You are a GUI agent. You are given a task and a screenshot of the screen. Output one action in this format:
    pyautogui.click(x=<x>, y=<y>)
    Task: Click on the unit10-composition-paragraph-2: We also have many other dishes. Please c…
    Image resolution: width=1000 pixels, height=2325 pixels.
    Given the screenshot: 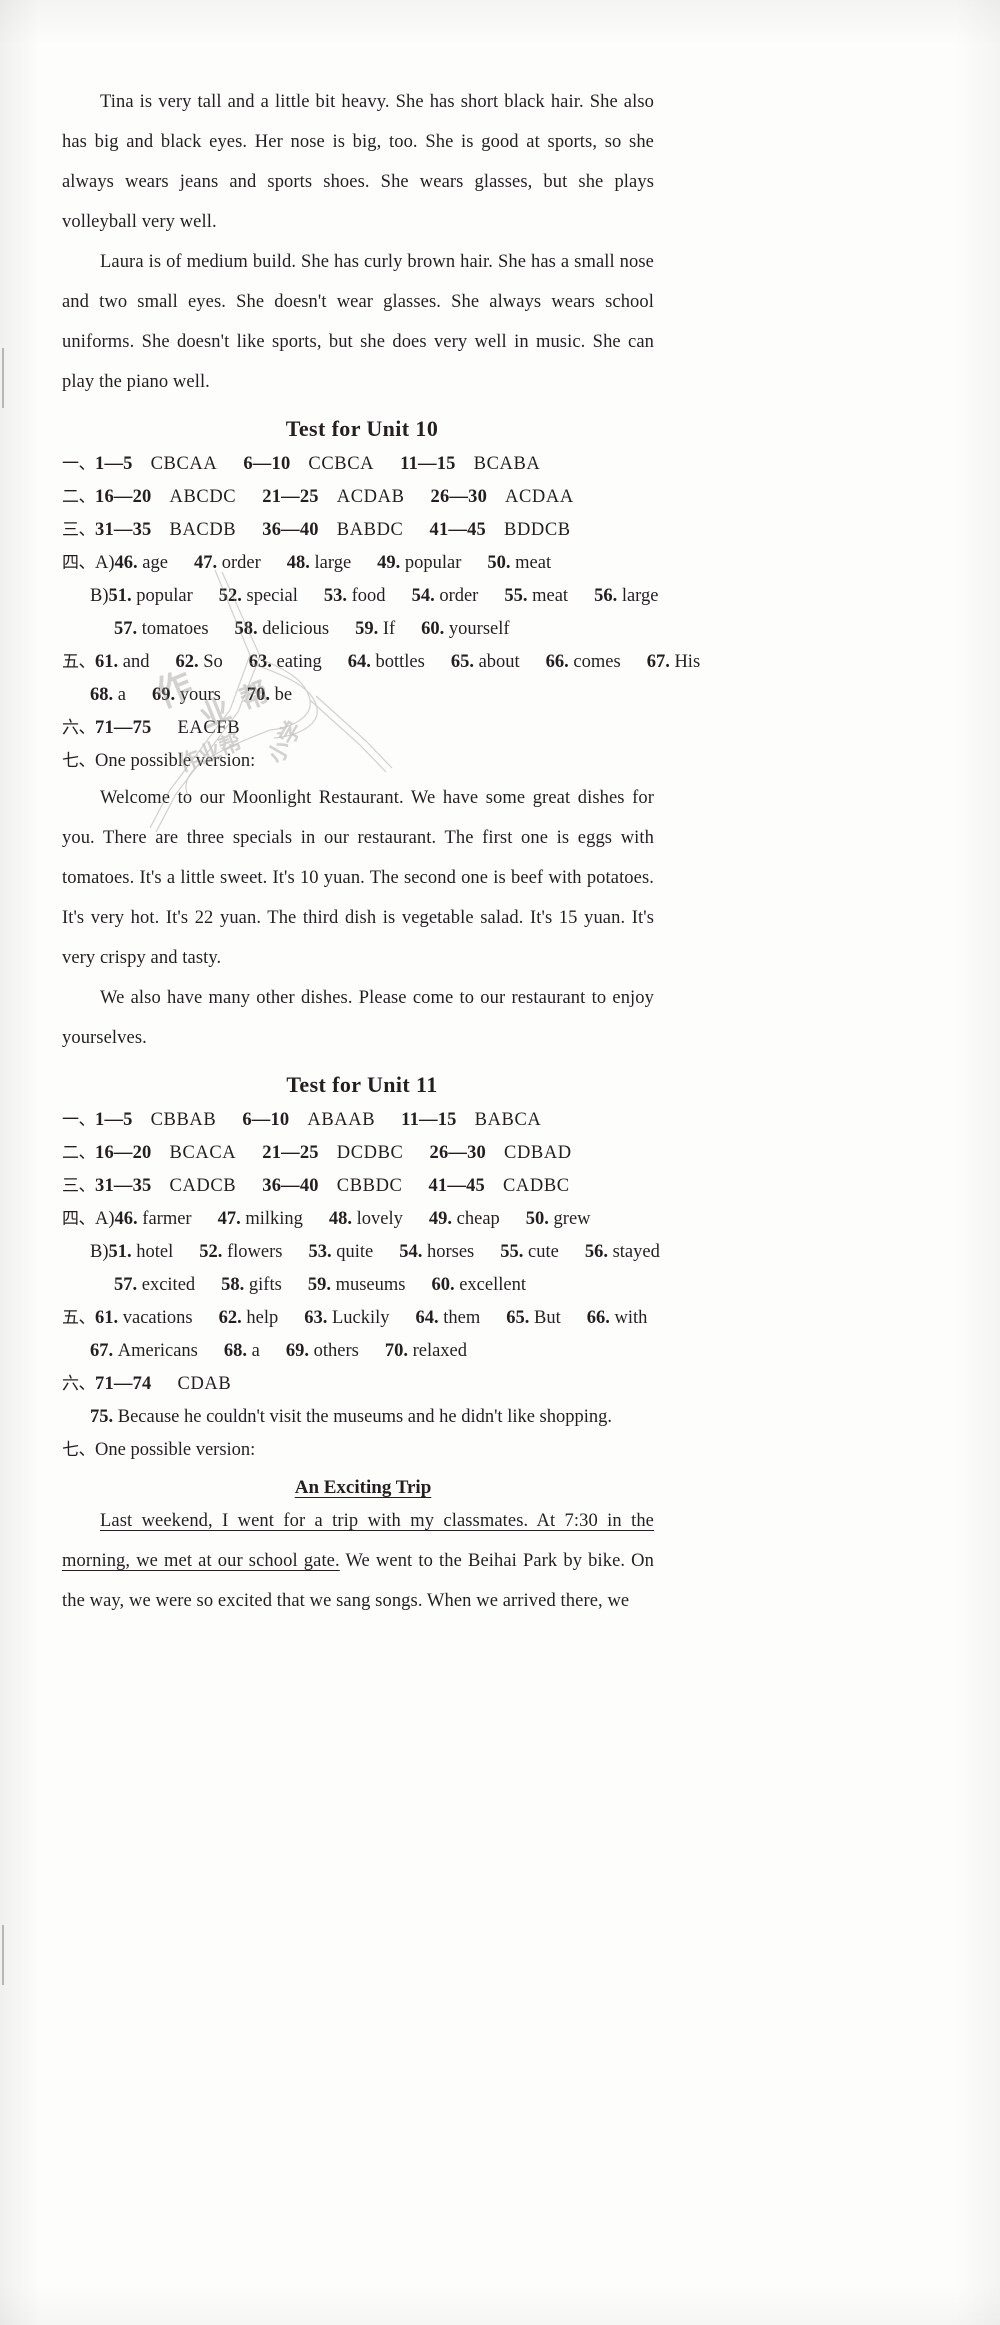 What is the action you would take?
    pyautogui.click(x=358, y=1018)
    